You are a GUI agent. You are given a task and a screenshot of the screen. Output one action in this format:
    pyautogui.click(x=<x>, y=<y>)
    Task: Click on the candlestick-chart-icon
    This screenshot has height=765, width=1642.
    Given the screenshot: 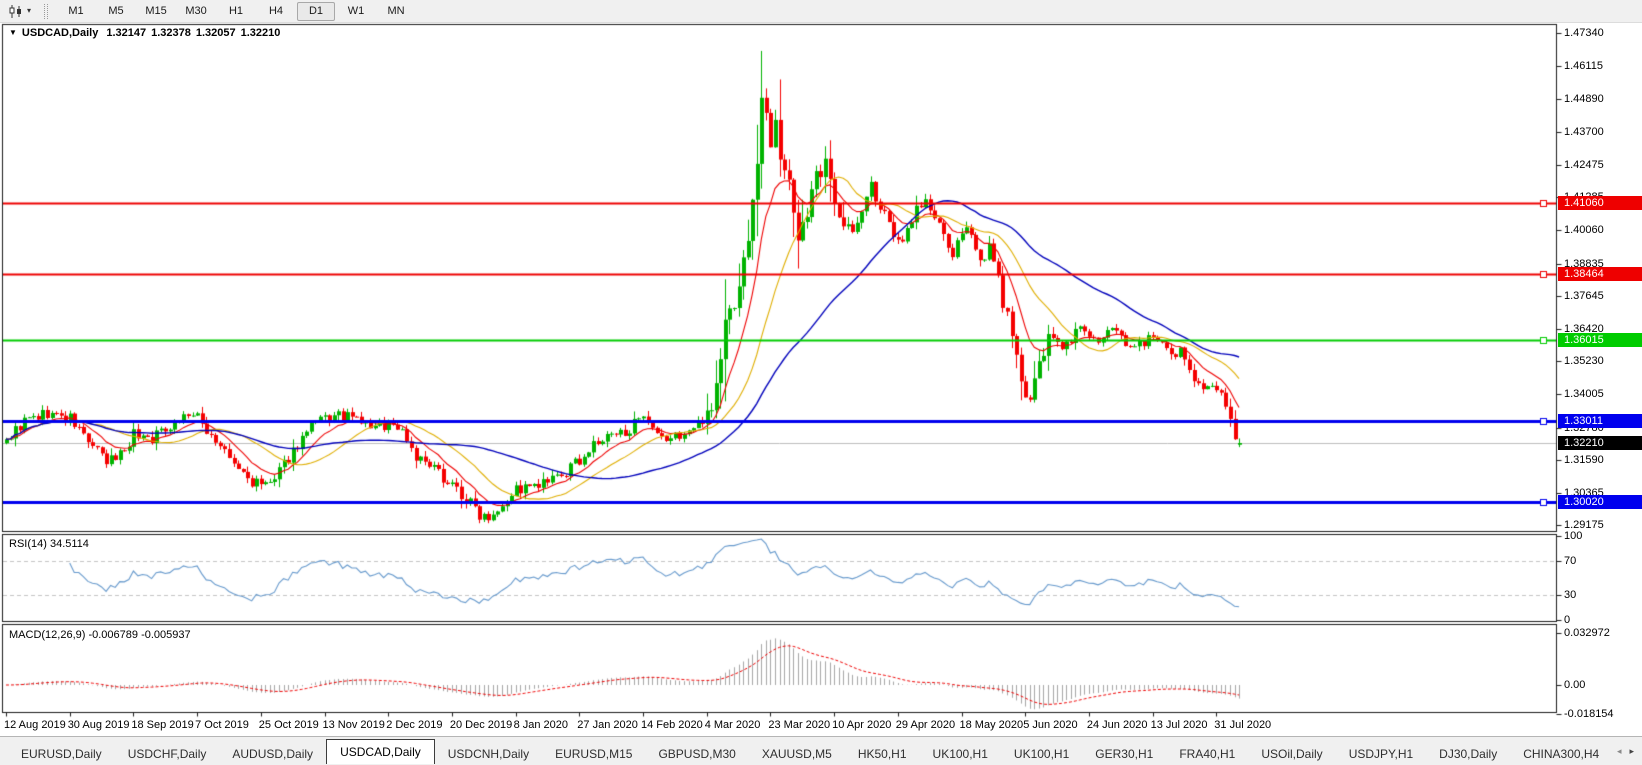 What is the action you would take?
    pyautogui.click(x=15, y=11)
    